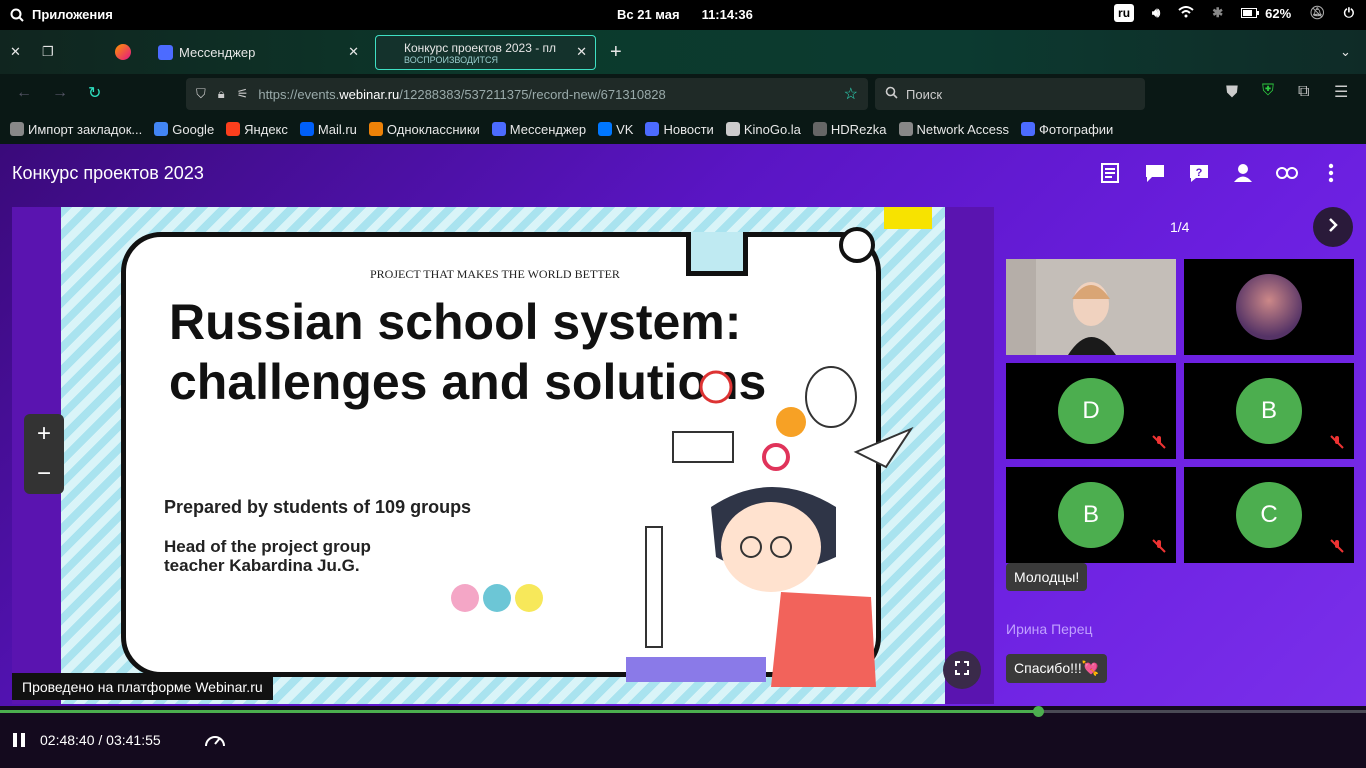  I want to click on messenger-icon, so click(165, 52).